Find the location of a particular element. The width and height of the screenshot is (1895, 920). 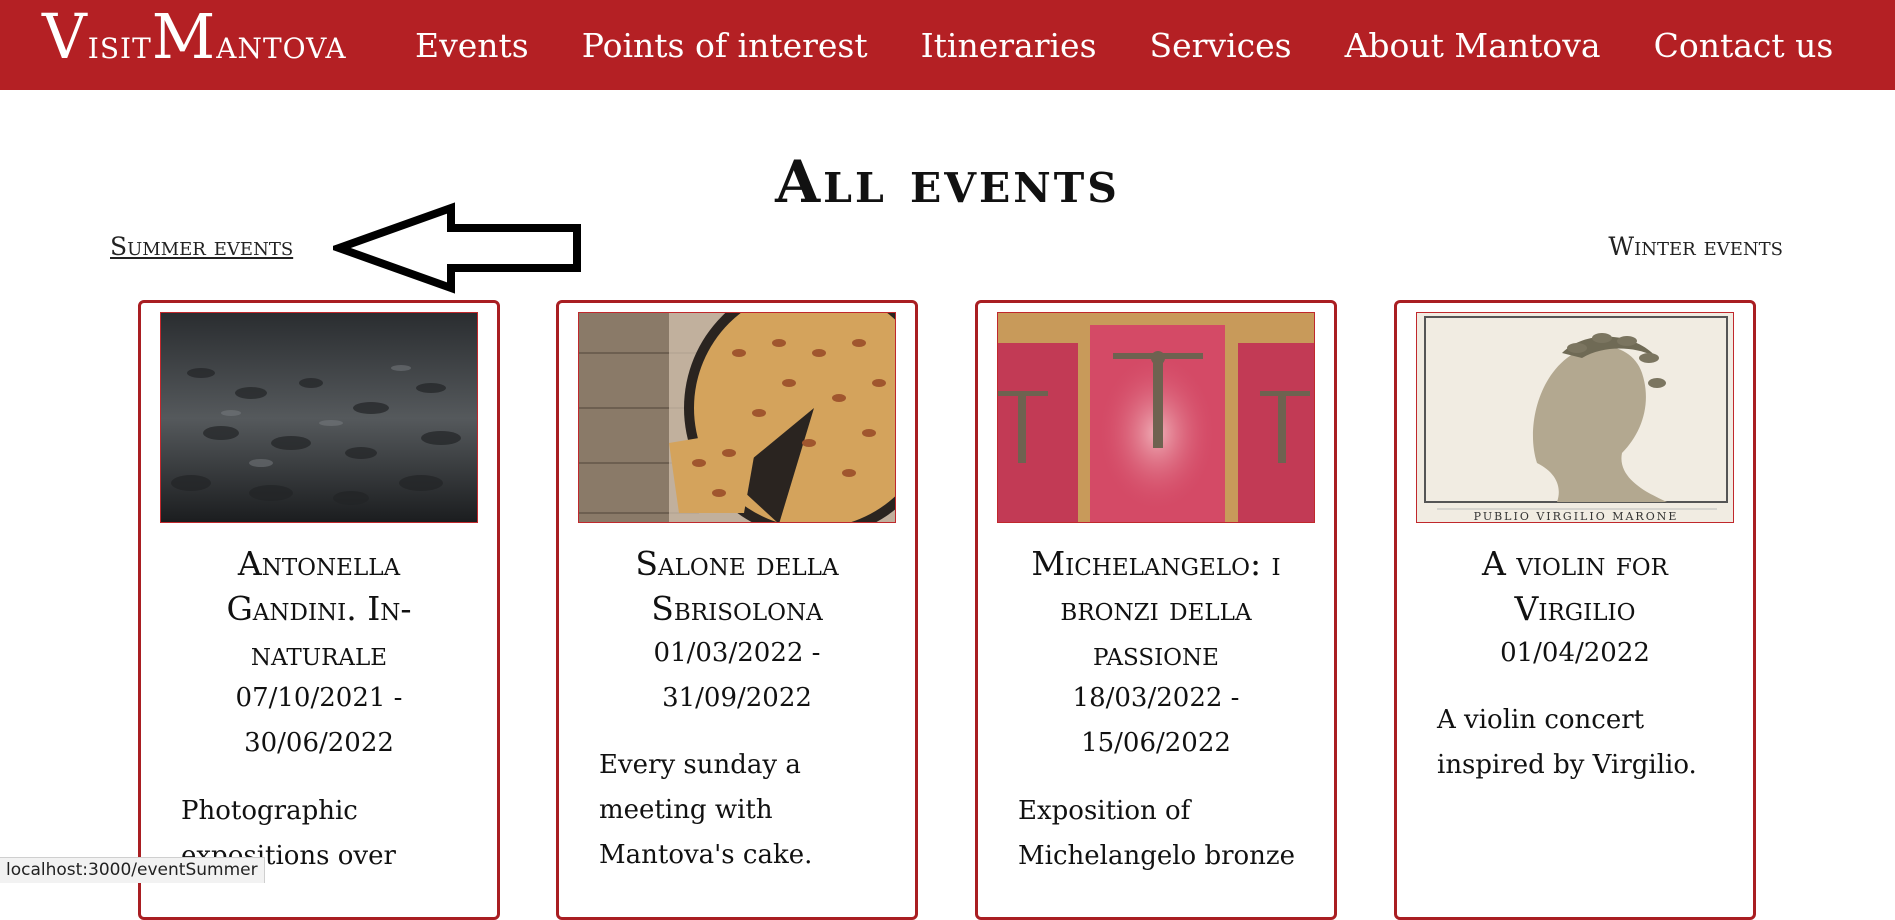

event-title-line: Sbrisolona is located at coordinates (737, 608).